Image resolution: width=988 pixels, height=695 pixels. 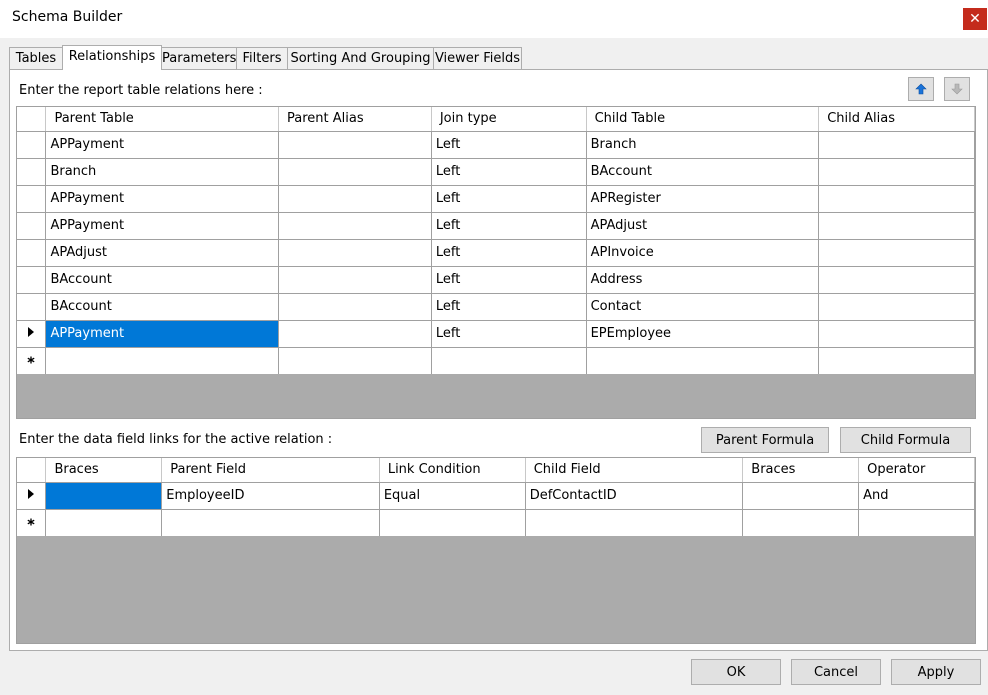 I want to click on column-header-parent-alias: Parent Alias, so click(x=355, y=119).